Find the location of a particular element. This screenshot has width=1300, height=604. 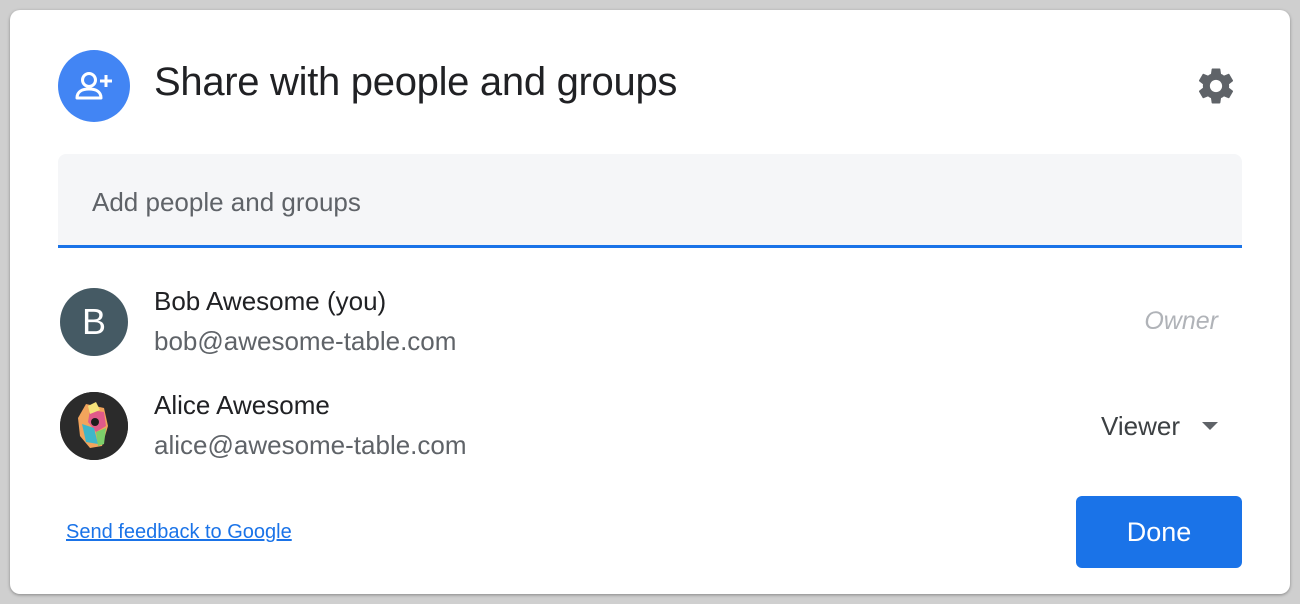

avatar is located at coordinates (94, 426).